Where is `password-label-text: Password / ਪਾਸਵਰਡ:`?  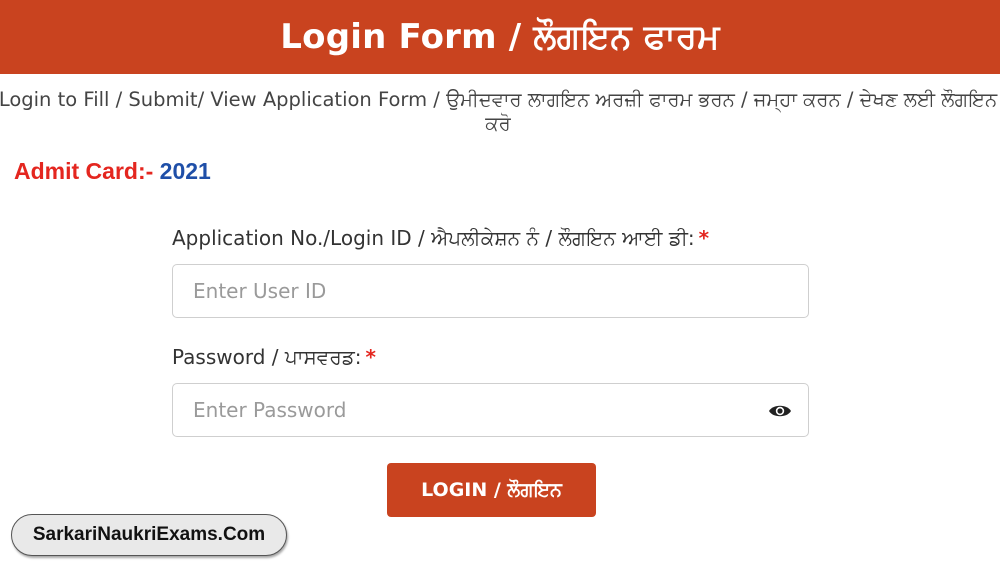 password-label-text: Password / ਪਾਸਵਰਡ: is located at coordinates (267, 357).